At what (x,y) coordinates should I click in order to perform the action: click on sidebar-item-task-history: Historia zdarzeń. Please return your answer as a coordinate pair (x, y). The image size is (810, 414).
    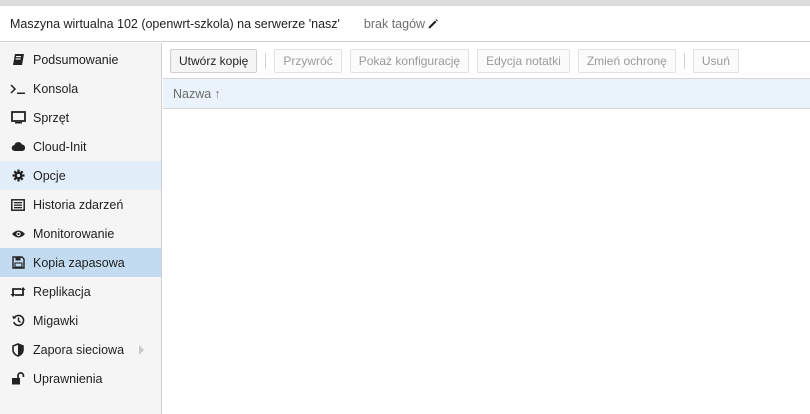
    Looking at the image, I should click on (80, 204).